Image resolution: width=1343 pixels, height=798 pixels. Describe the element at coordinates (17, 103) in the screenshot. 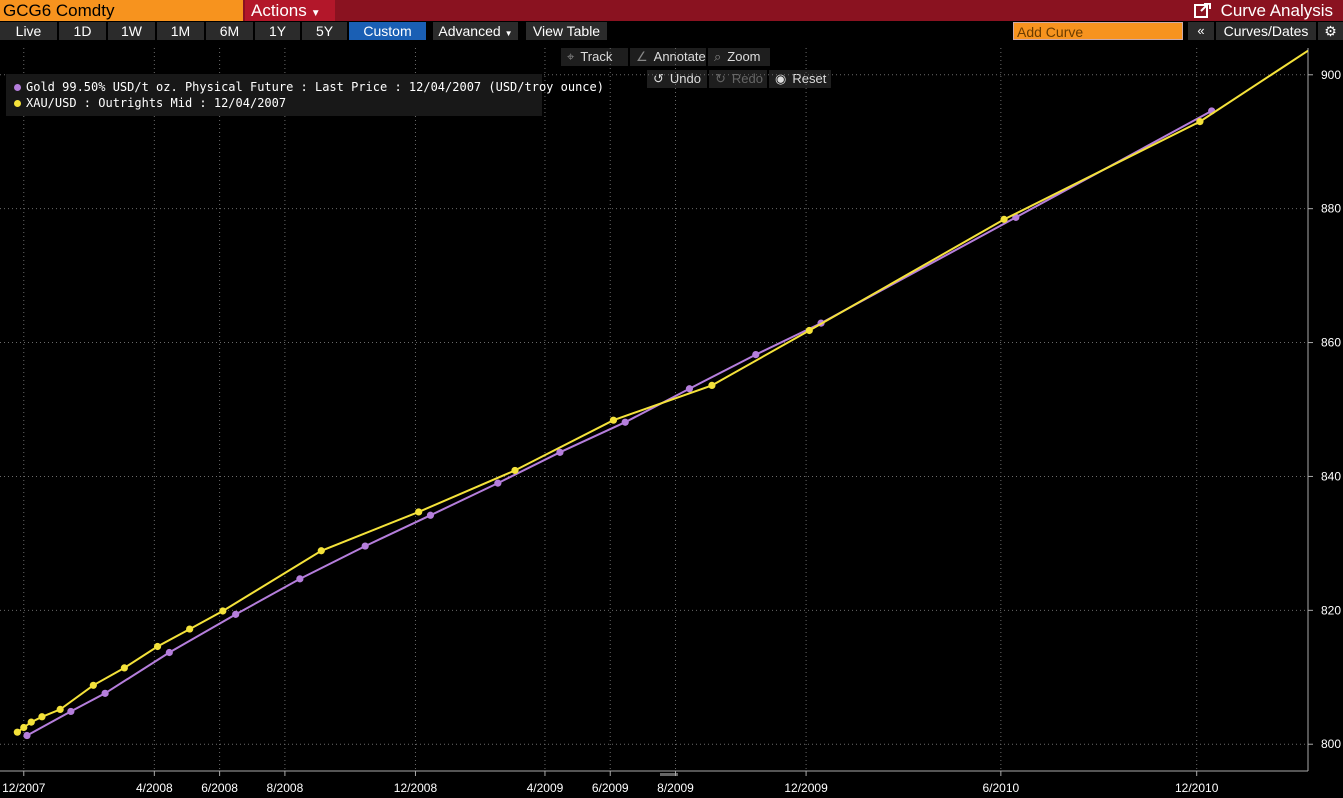

I see `legend-swatch-xau` at that location.